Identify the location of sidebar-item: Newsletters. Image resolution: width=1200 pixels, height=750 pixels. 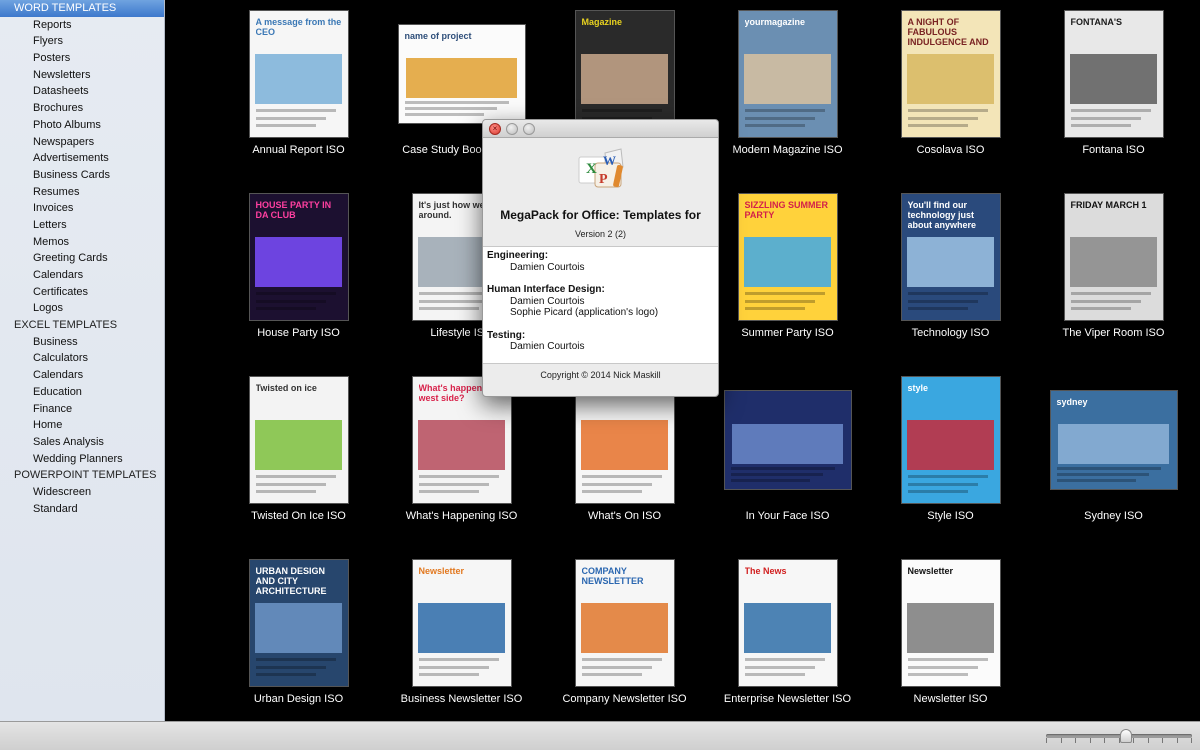
(82, 75).